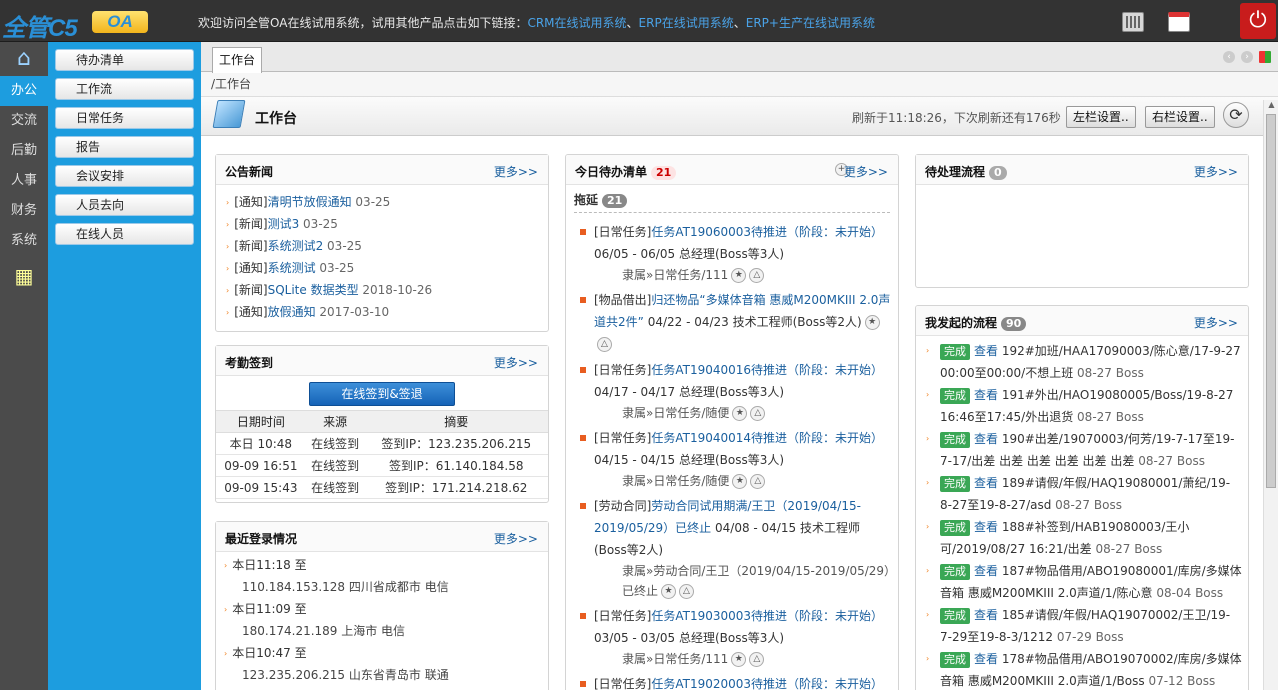 The width and height of the screenshot is (1278, 690). What do you see at coordinates (866, 171) in the screenshot?
I see `todo-more-link: 更多>>` at bounding box center [866, 171].